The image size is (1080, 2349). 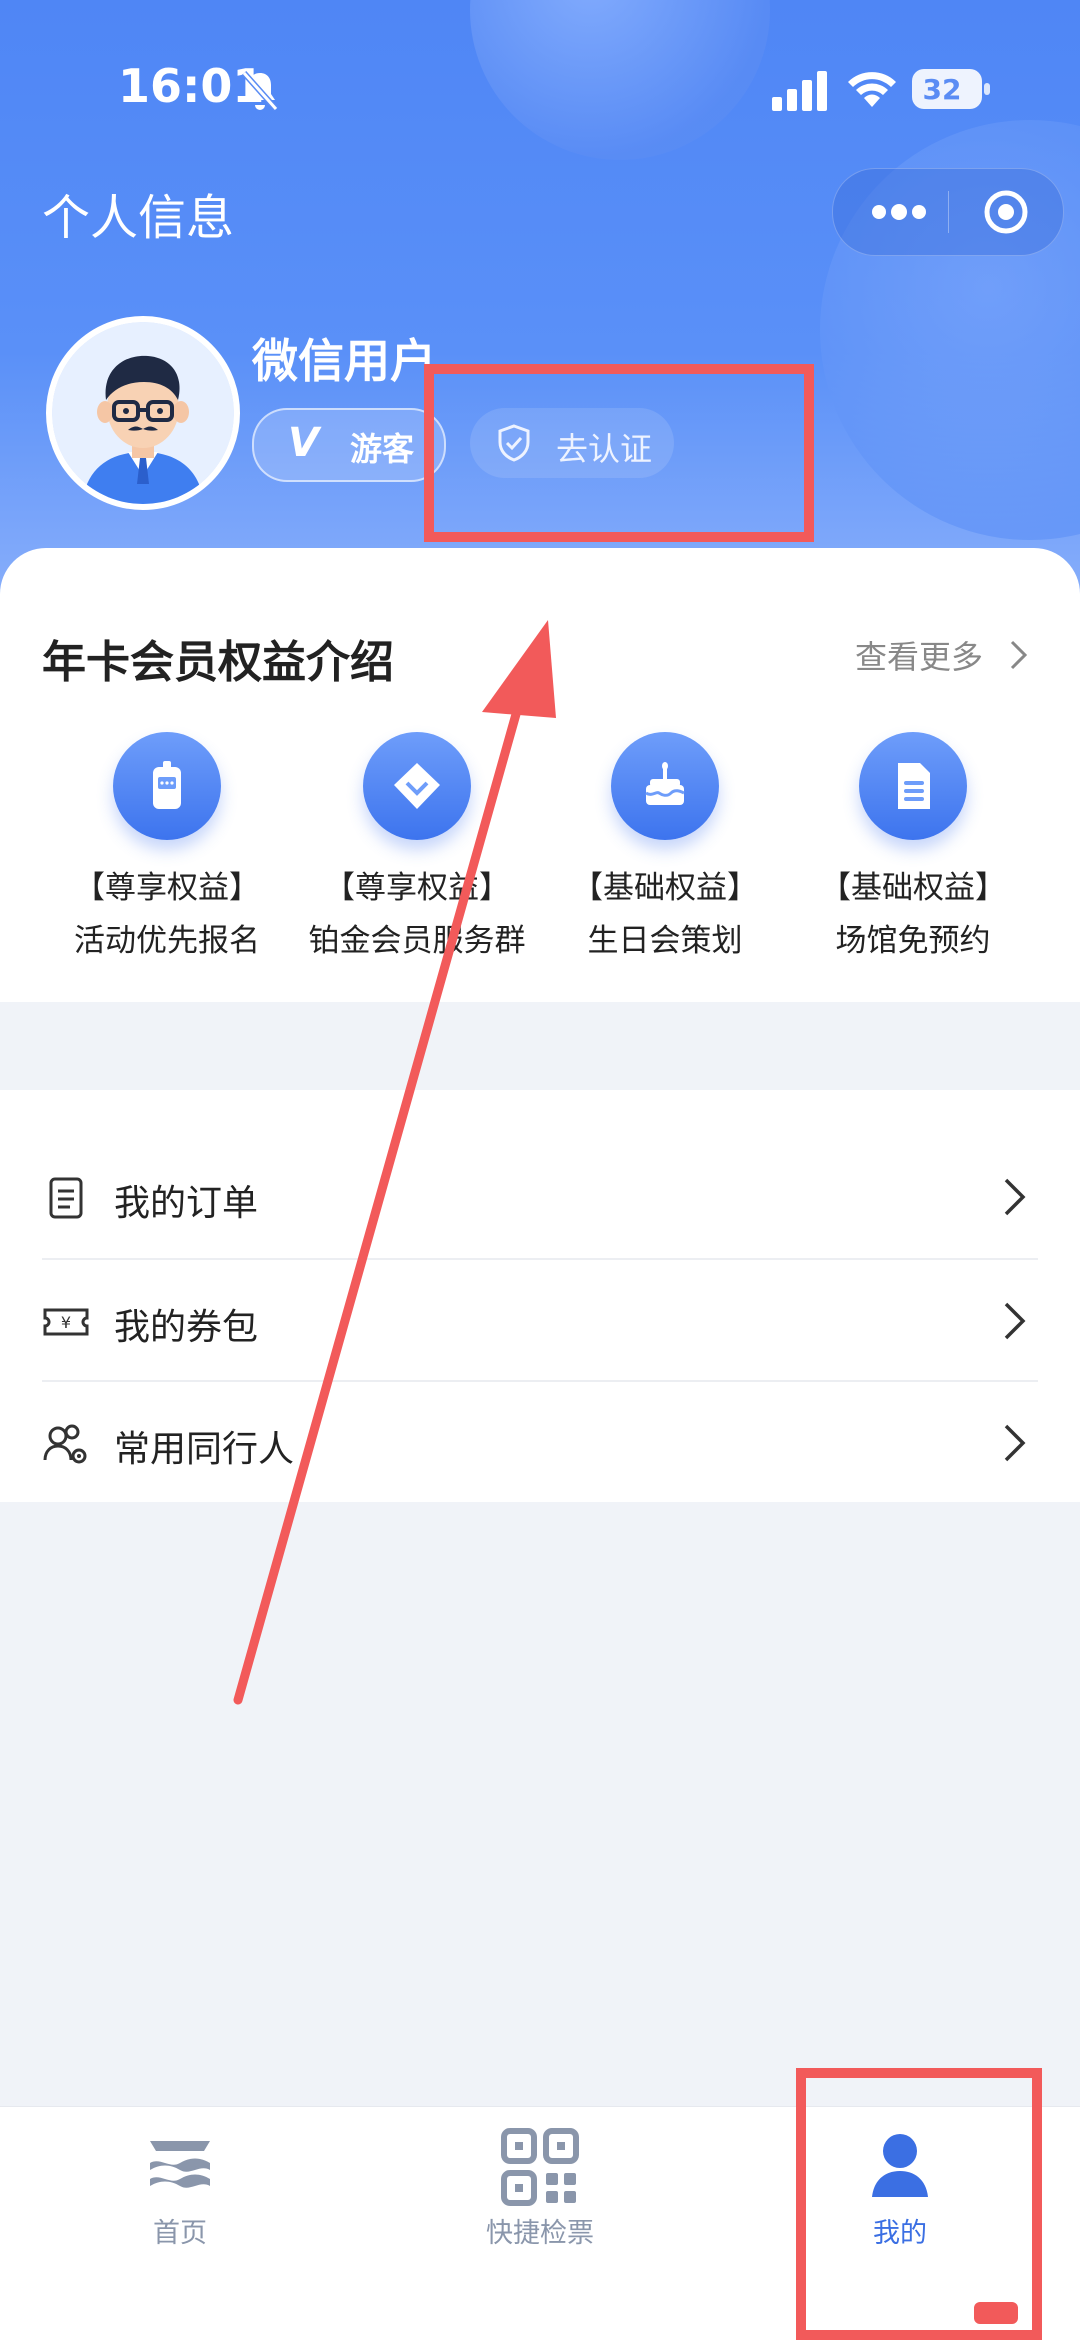 What do you see at coordinates (303, 443) in the screenshot?
I see `vip-v-icon: V` at bounding box center [303, 443].